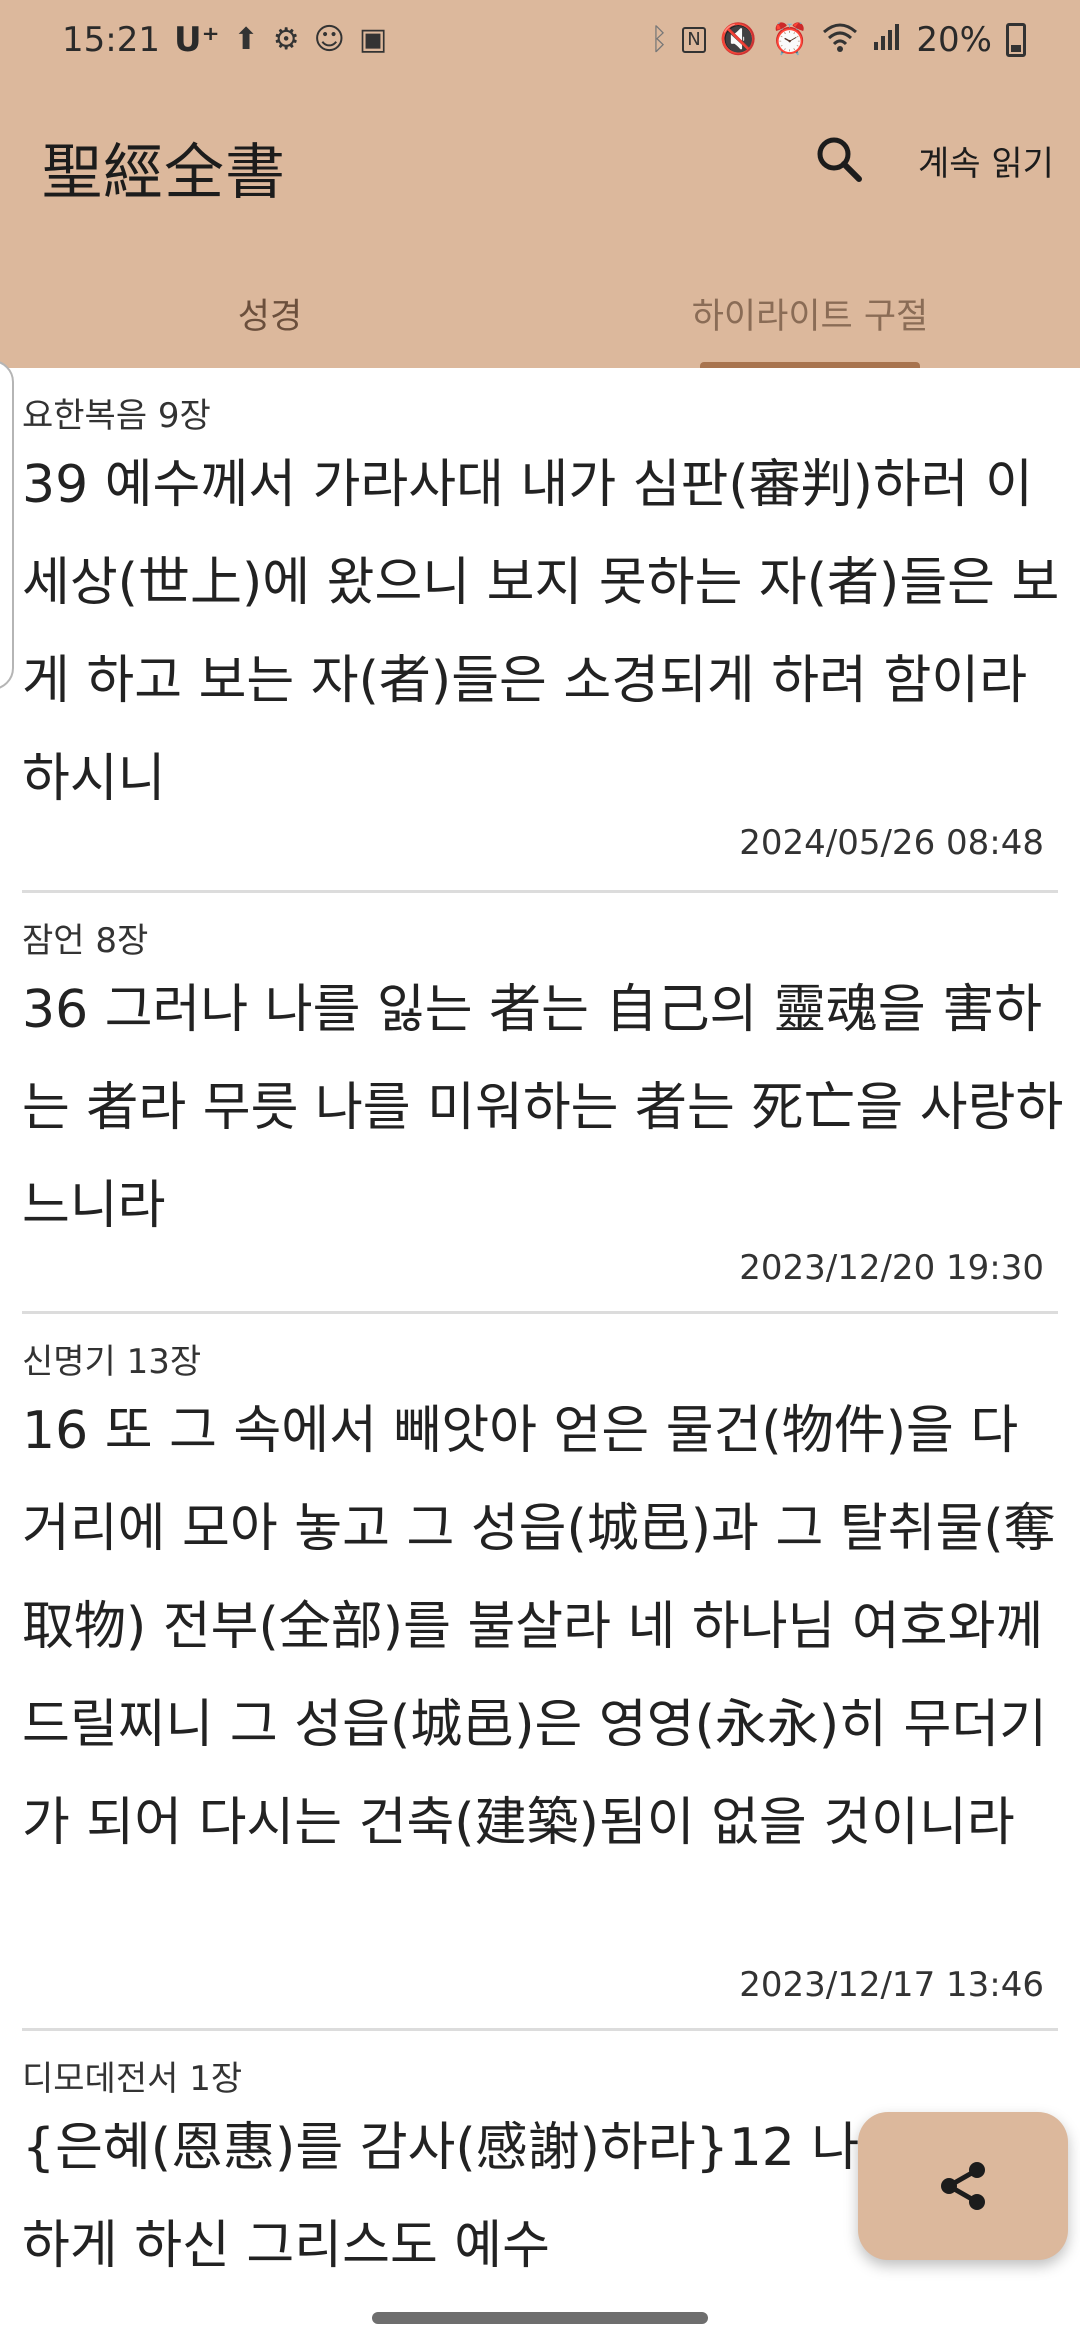  What do you see at coordinates (986, 161) in the screenshot?
I see `continue-reading-button: 계속 읽기` at bounding box center [986, 161].